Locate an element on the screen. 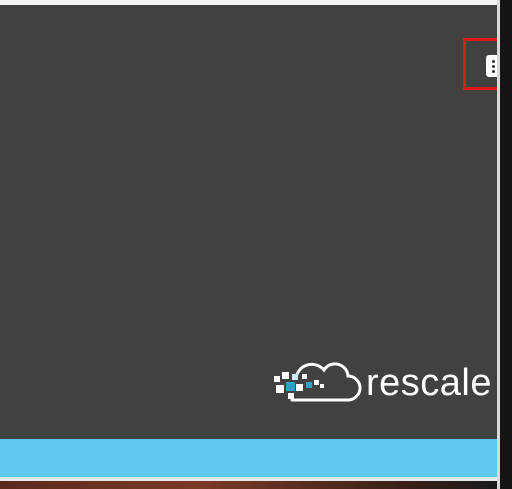 This screenshot has height=489, width=512. window-right-shadow is located at coordinates (506, 244).